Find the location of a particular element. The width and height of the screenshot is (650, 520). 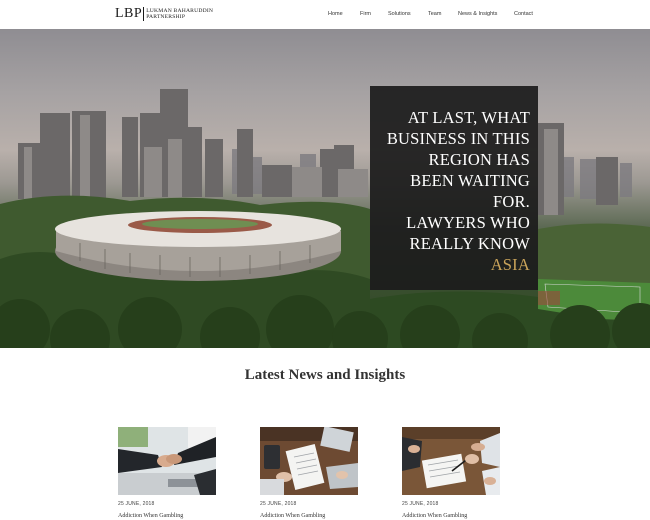

nav-contact: Contact is located at coordinates (523, 14).